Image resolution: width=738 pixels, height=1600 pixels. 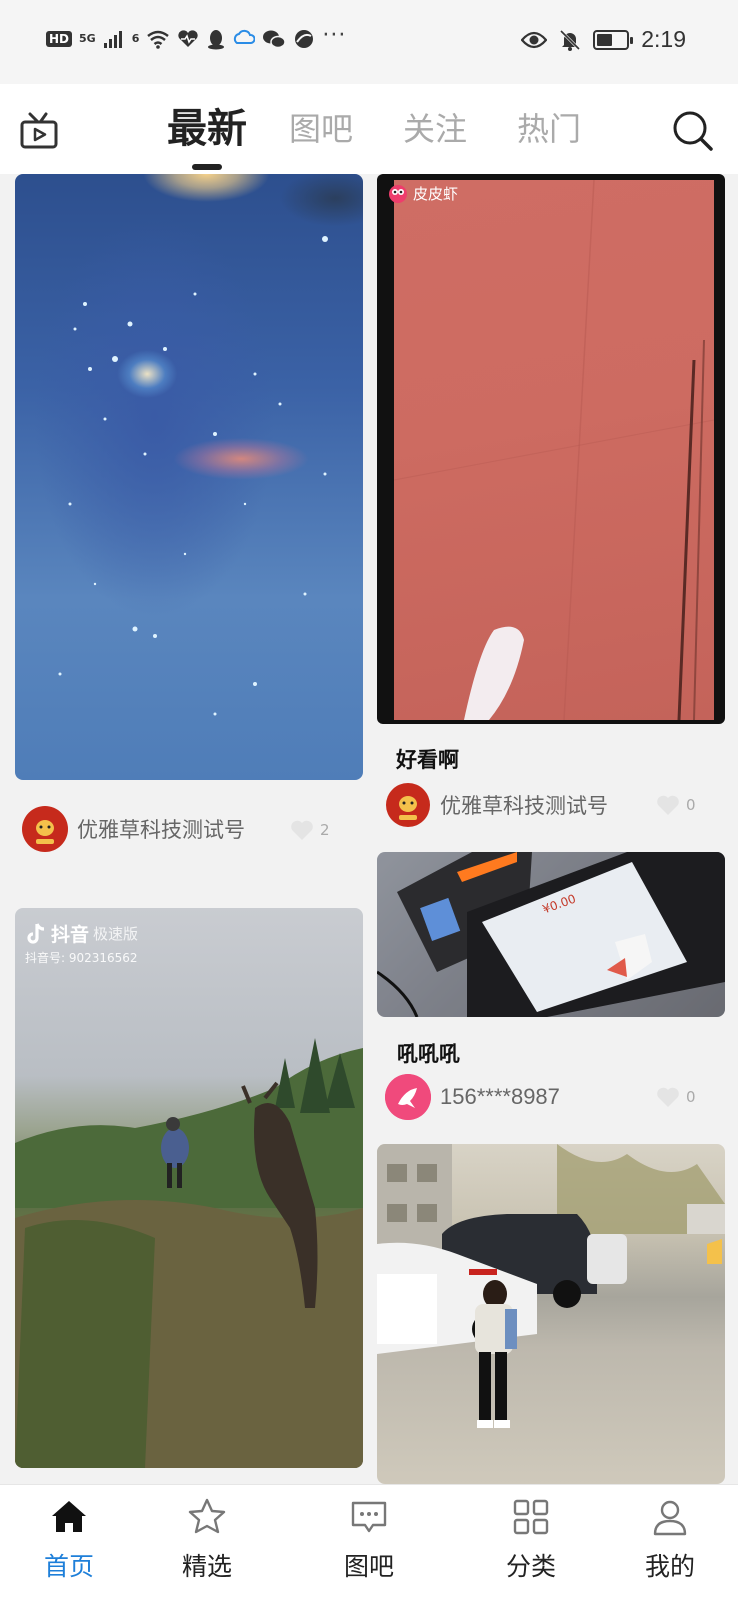 What do you see at coordinates (551, 1286) in the screenshot?
I see `parking-scene-illustration` at bounding box center [551, 1286].